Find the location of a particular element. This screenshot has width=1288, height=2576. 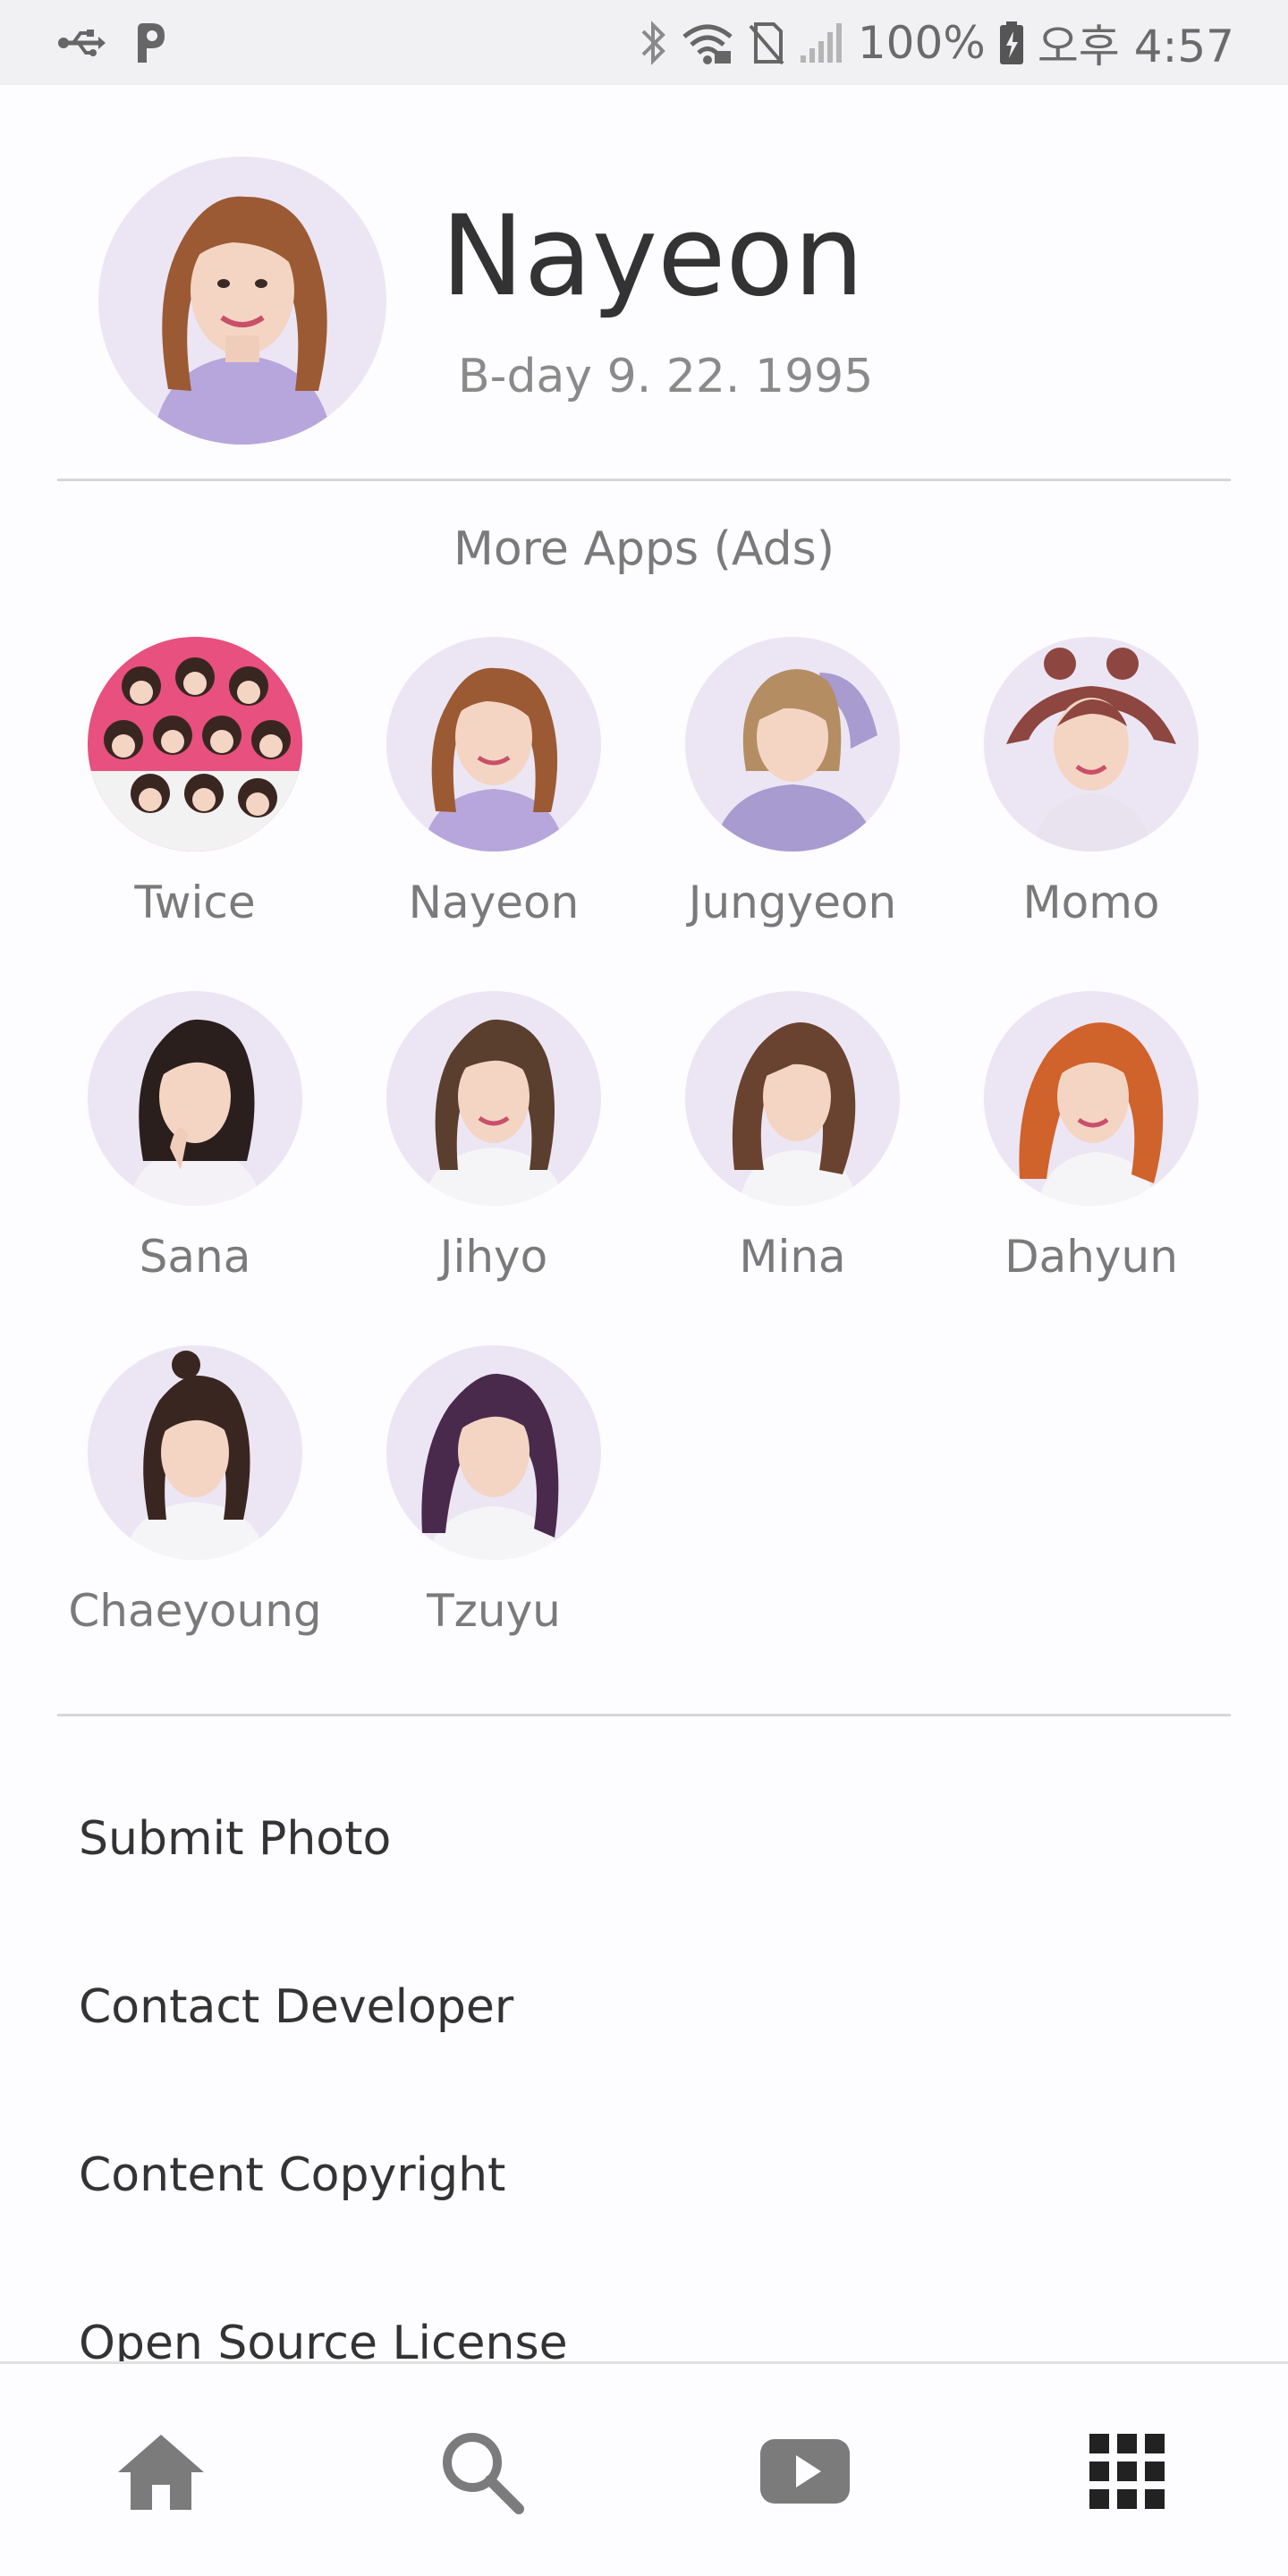

bottom-nav is located at coordinates (644, 2468).